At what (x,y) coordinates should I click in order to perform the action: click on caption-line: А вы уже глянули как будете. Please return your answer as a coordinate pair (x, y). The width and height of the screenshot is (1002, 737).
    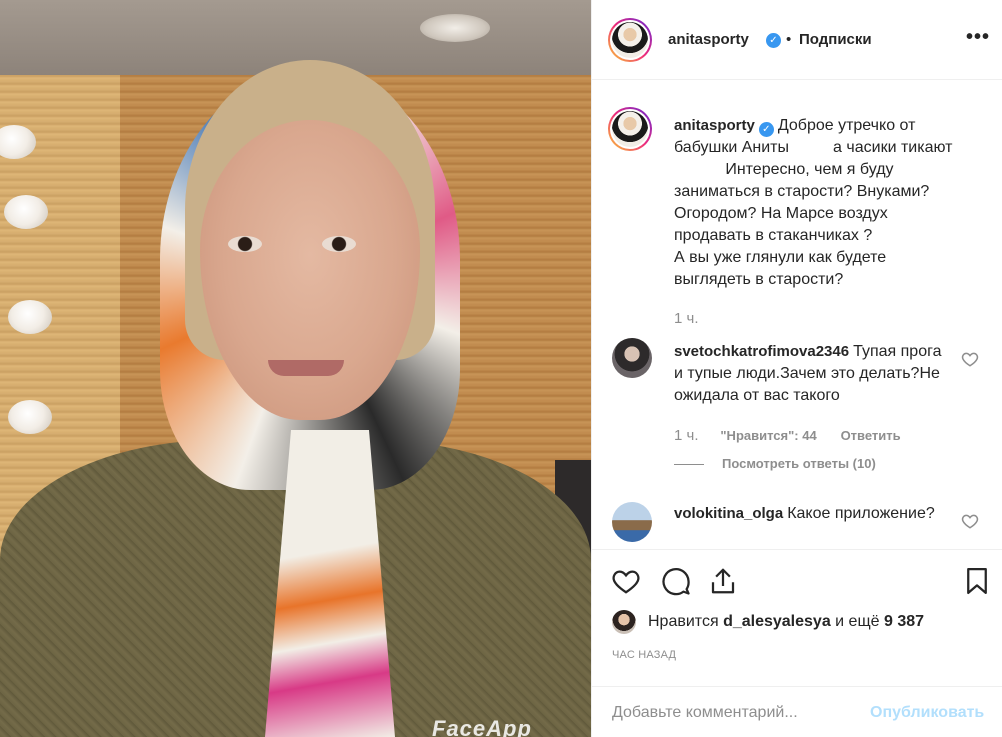
    Looking at the image, I should click on (780, 257).